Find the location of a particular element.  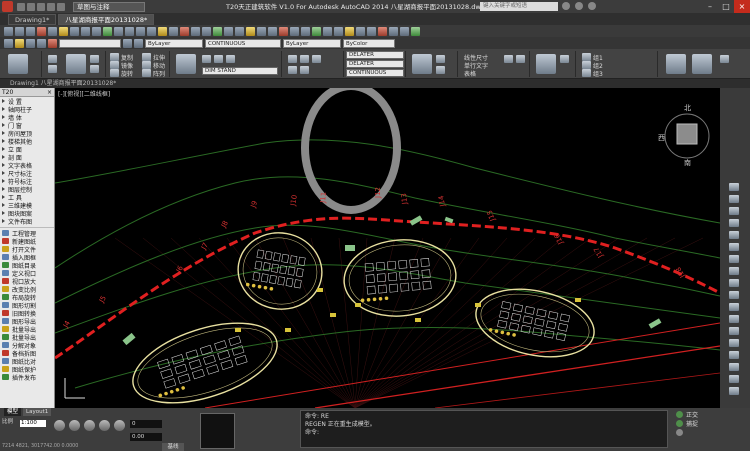

line-icon is located at coordinates (18, 64).